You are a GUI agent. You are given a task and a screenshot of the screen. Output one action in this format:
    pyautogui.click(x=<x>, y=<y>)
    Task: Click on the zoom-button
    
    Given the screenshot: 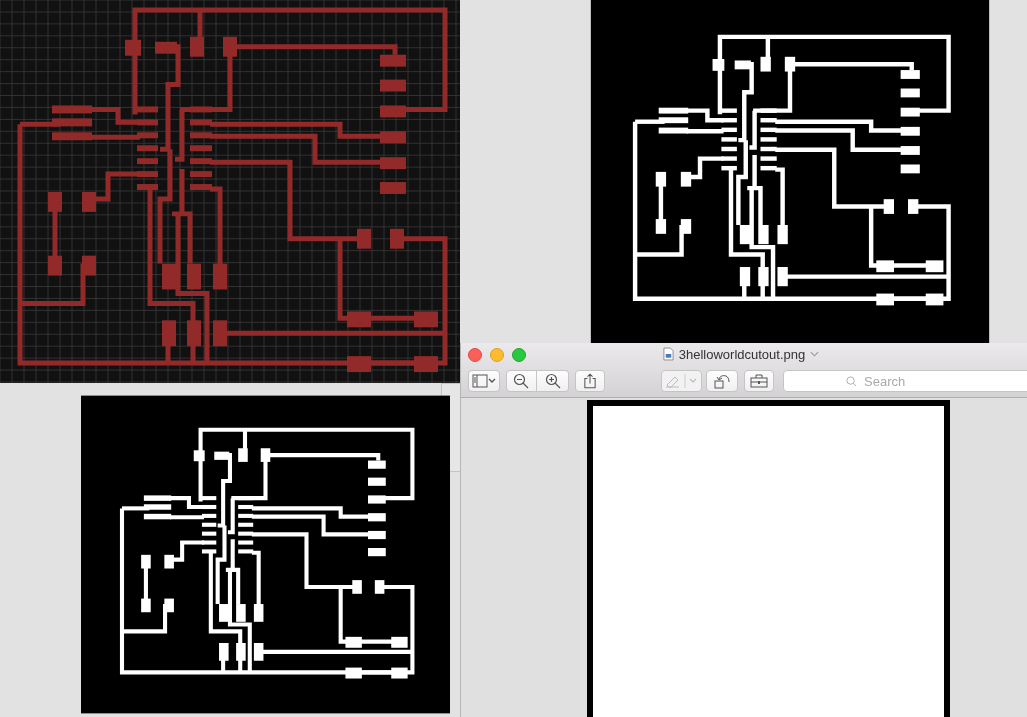 What is the action you would take?
    pyautogui.click(x=519, y=355)
    